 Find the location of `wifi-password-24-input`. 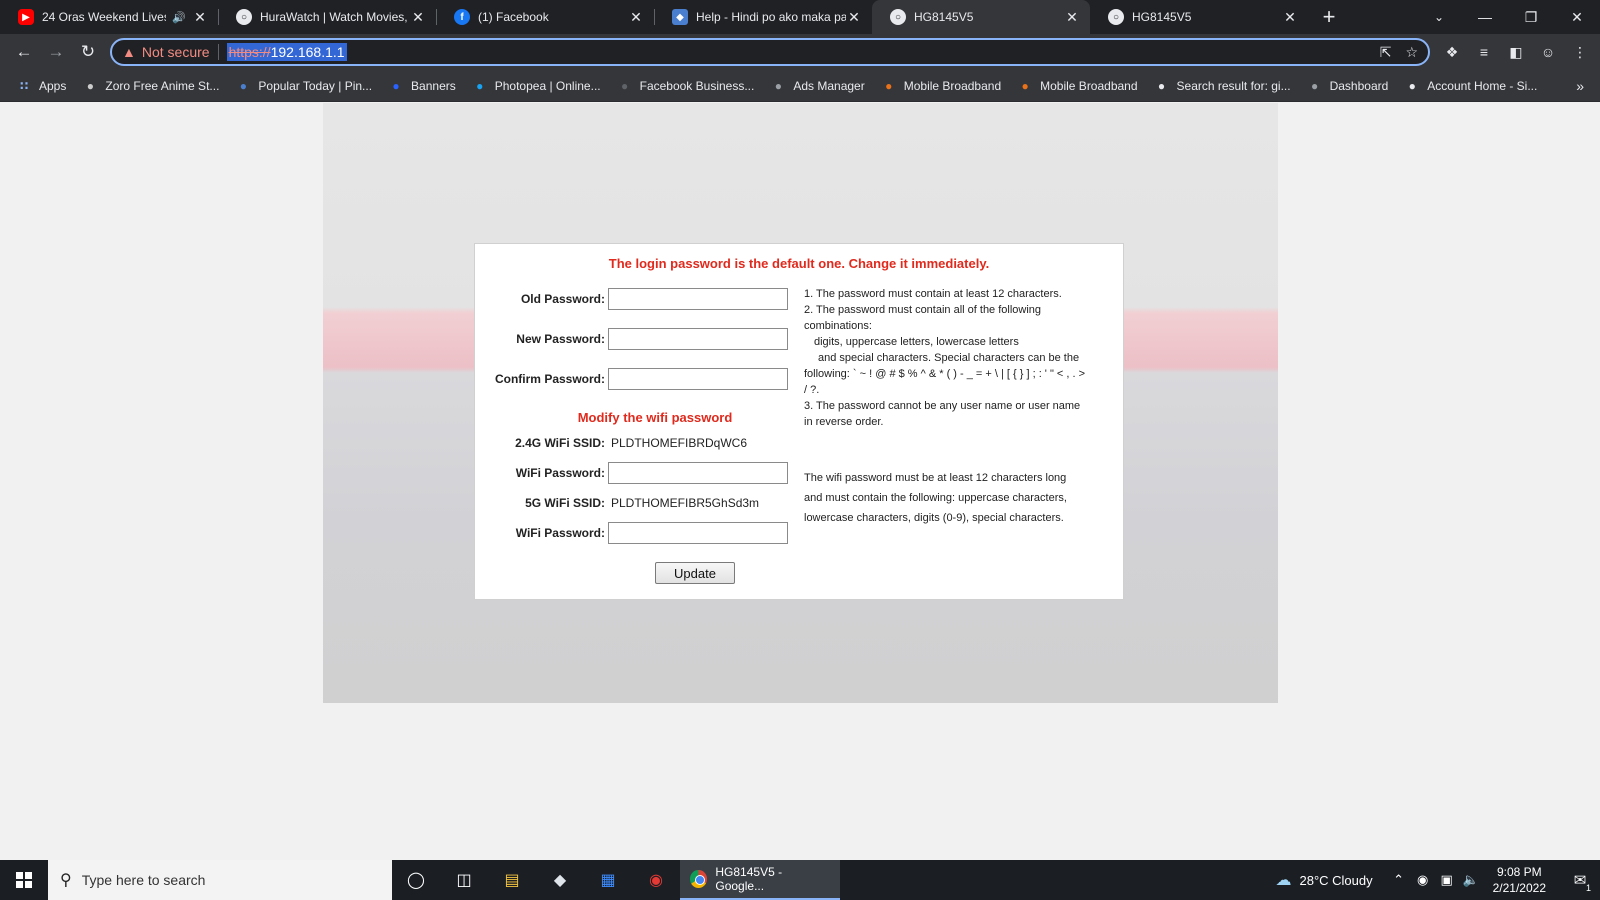

wifi-password-24-input is located at coordinates (698, 473).